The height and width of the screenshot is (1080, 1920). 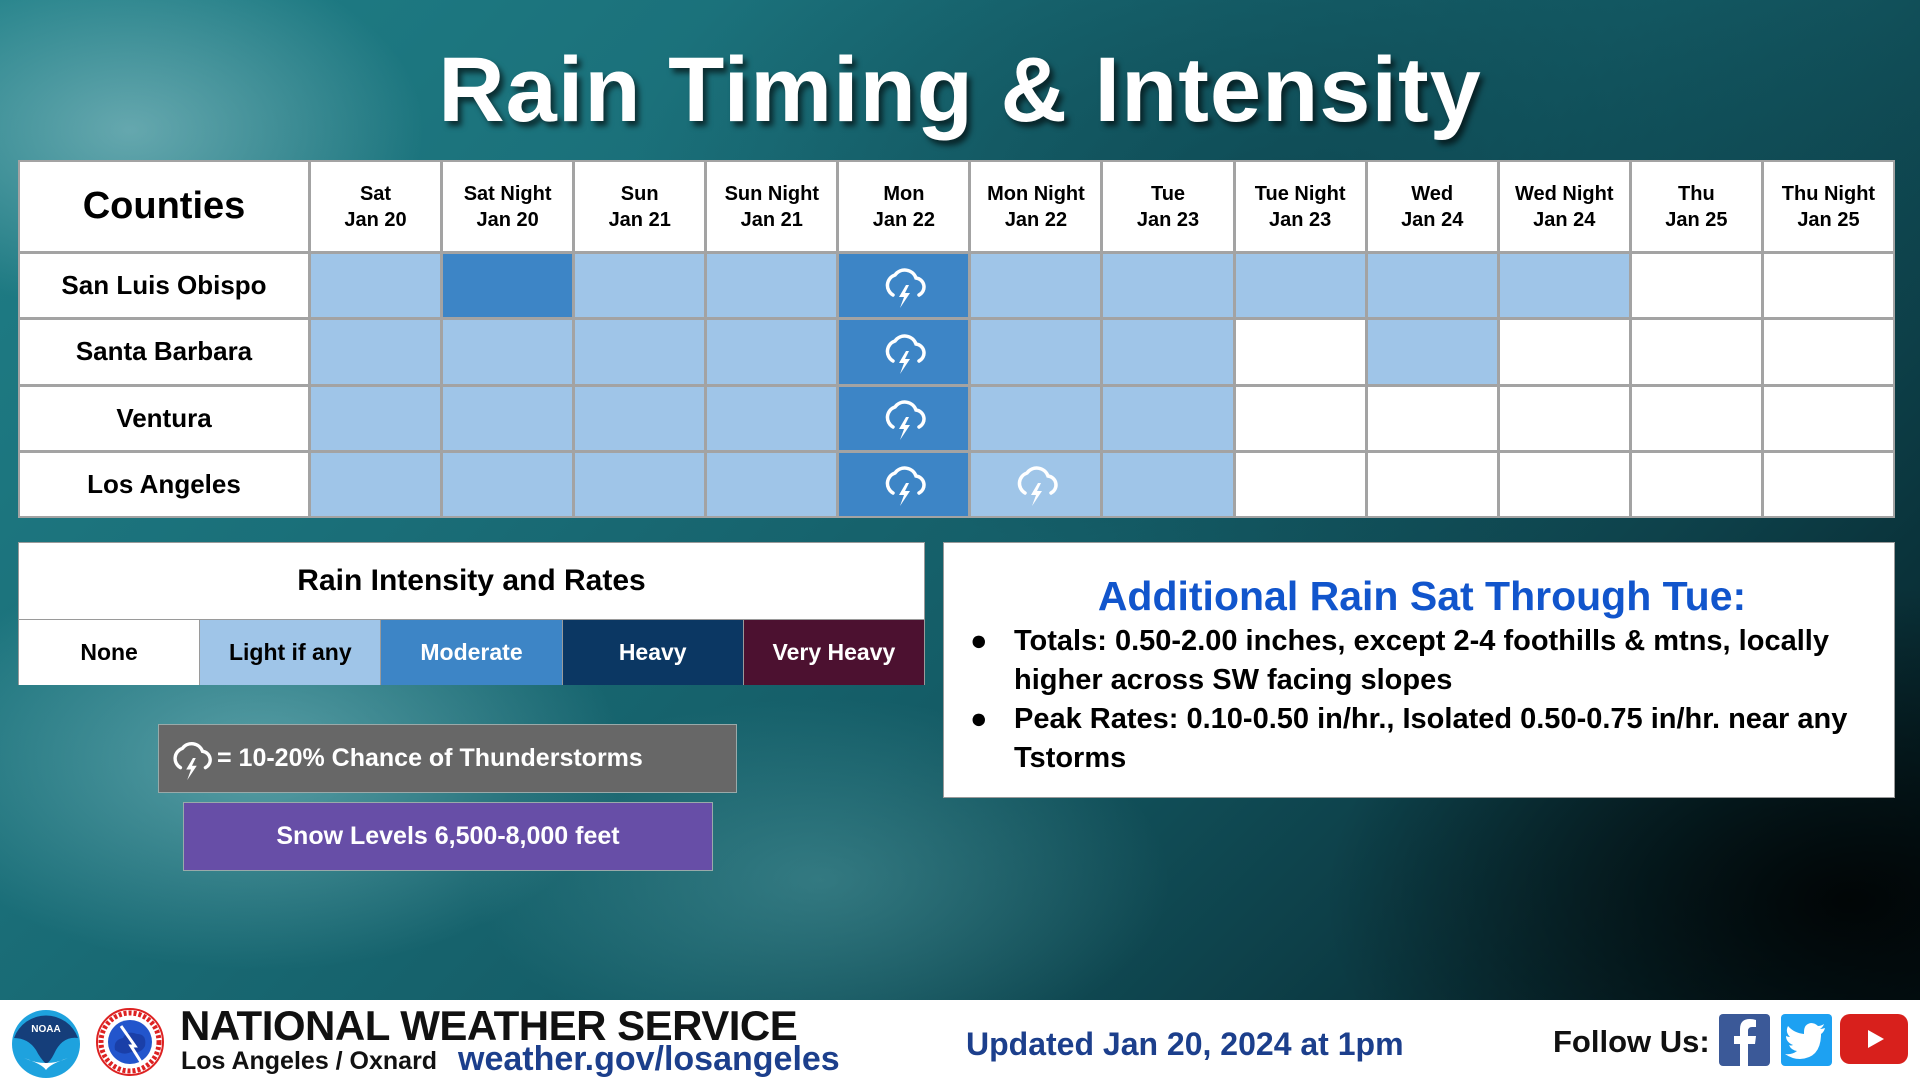 What do you see at coordinates (904, 193) in the screenshot?
I see `period-day: Mon` at bounding box center [904, 193].